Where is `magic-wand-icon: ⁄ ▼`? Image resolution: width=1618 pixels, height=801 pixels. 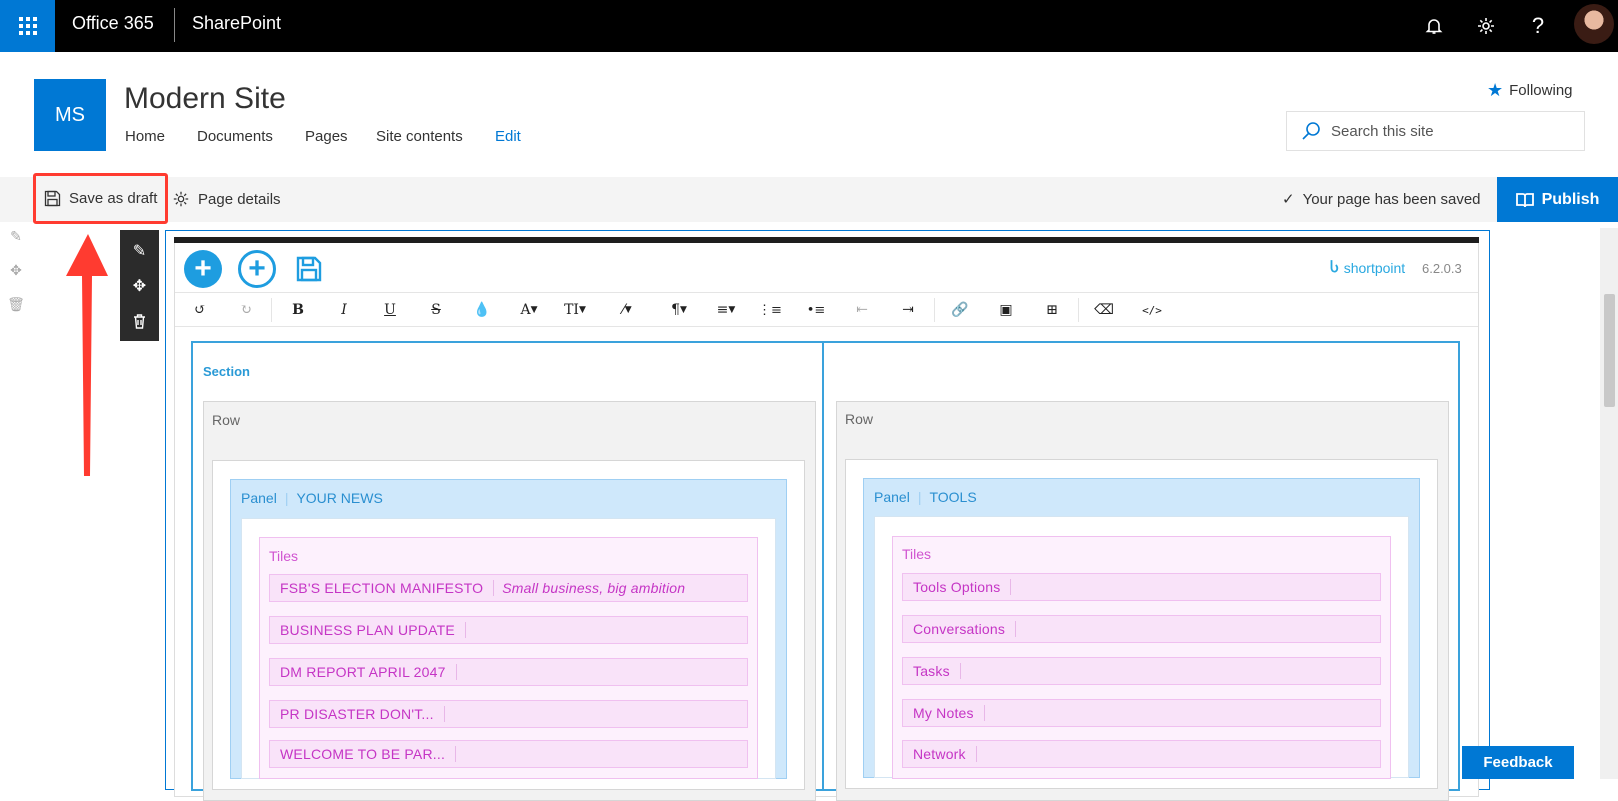 magic-wand-icon: ⁄ ▼ is located at coordinates (627, 310).